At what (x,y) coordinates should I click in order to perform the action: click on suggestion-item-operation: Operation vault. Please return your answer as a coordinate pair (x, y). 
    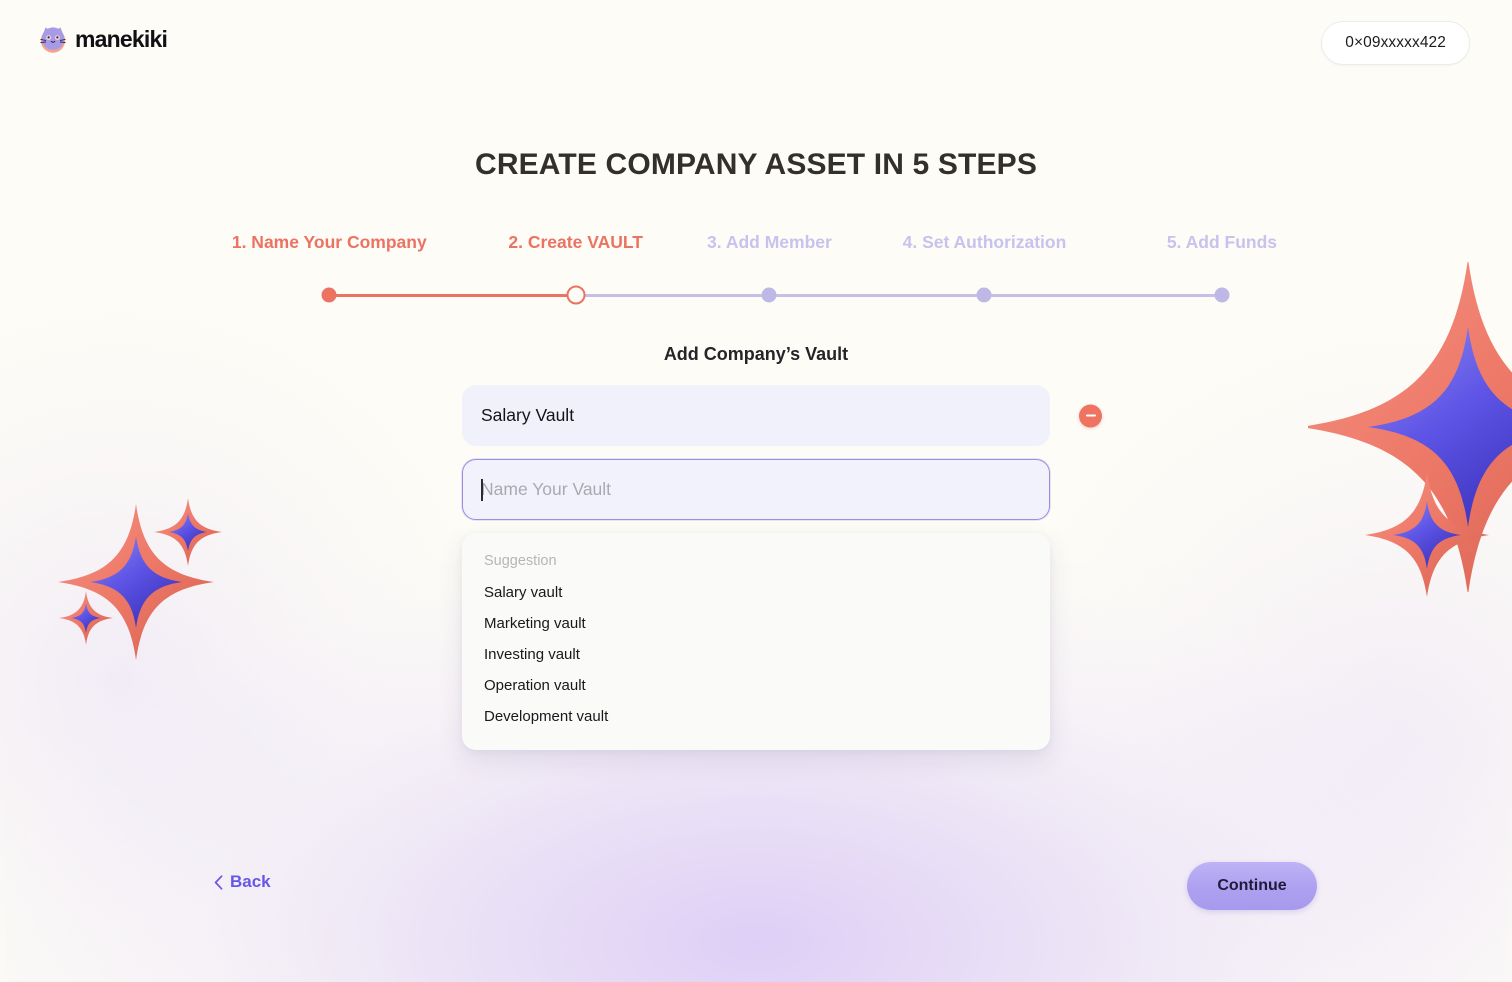
    Looking at the image, I should click on (756, 685).